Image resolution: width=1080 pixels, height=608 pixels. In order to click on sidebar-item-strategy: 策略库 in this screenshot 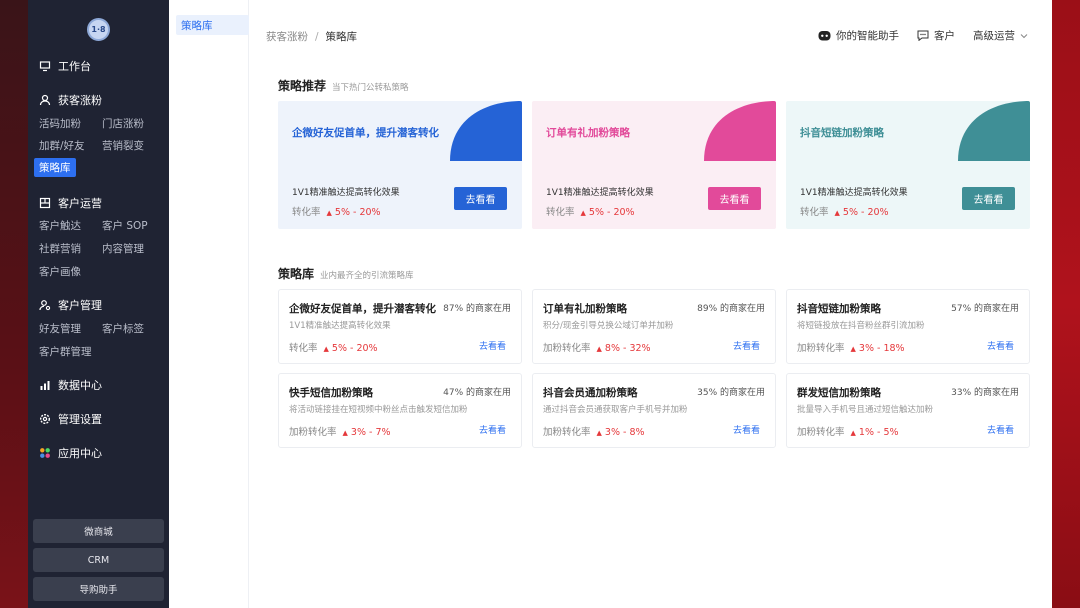, I will do `click(55, 167)`.